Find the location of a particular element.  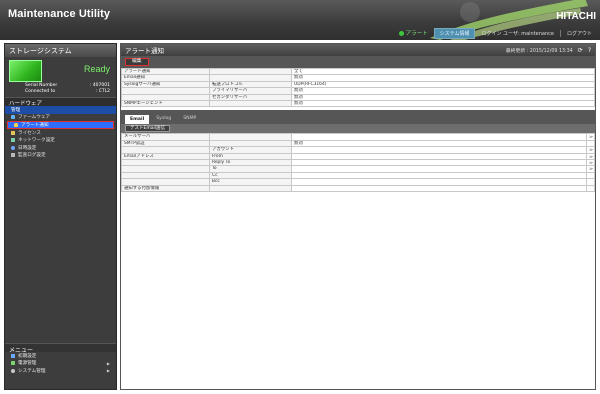

sidebar-item-datetime: 日時設定 is located at coordinates (60, 148).